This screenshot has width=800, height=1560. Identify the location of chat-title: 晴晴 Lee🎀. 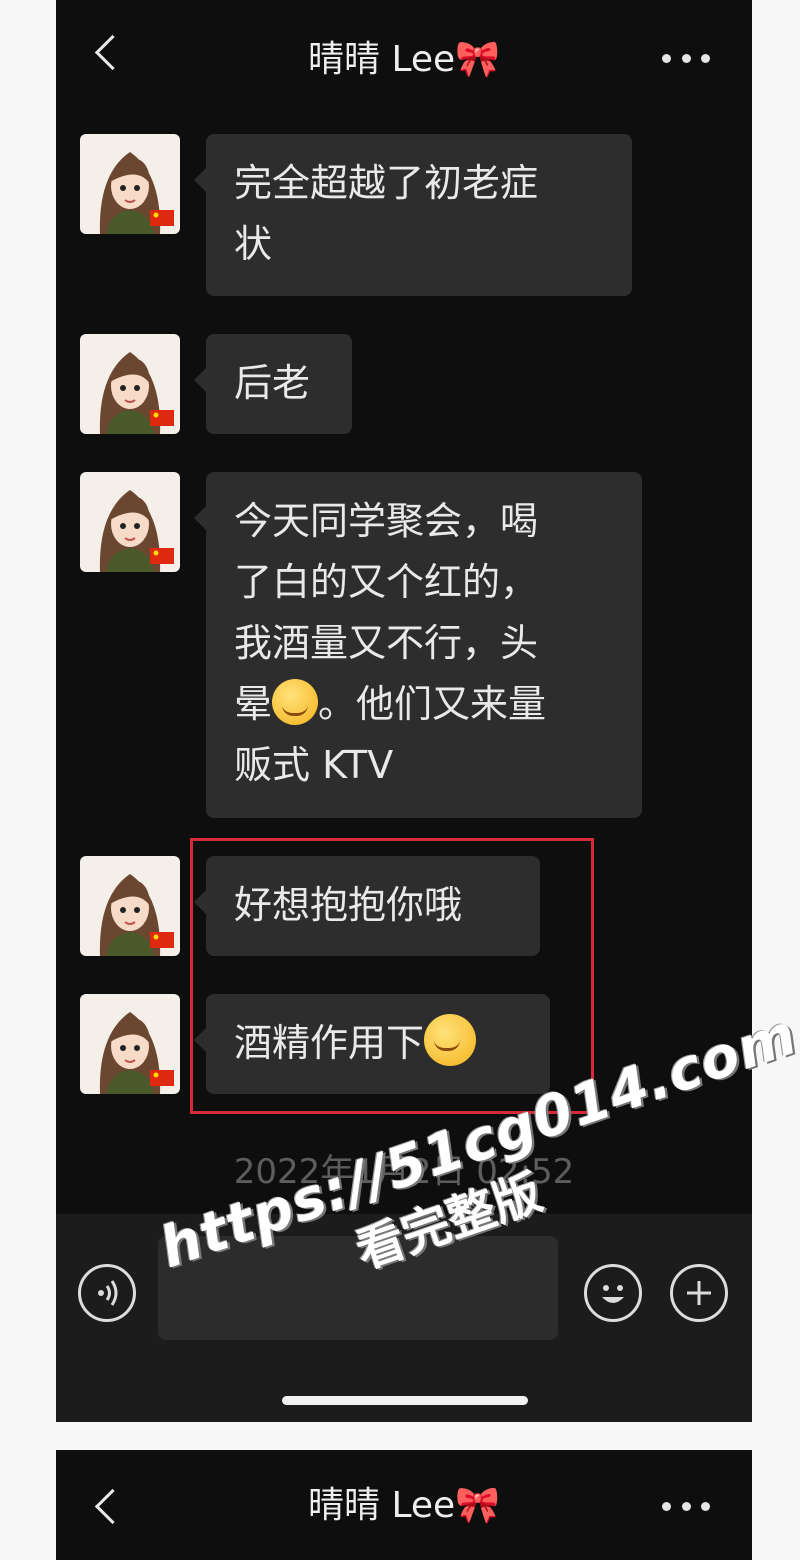
(404, 59).